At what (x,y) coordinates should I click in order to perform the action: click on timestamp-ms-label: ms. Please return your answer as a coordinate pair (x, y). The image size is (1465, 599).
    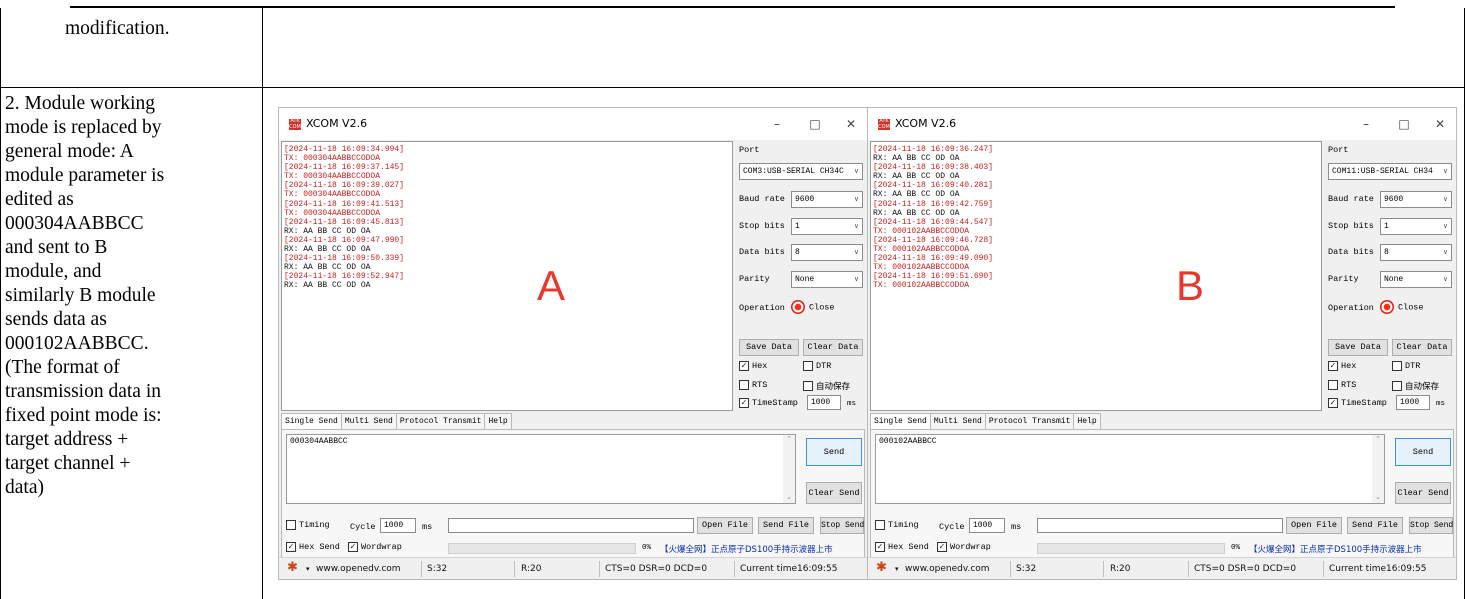
    Looking at the image, I should click on (1441, 404).